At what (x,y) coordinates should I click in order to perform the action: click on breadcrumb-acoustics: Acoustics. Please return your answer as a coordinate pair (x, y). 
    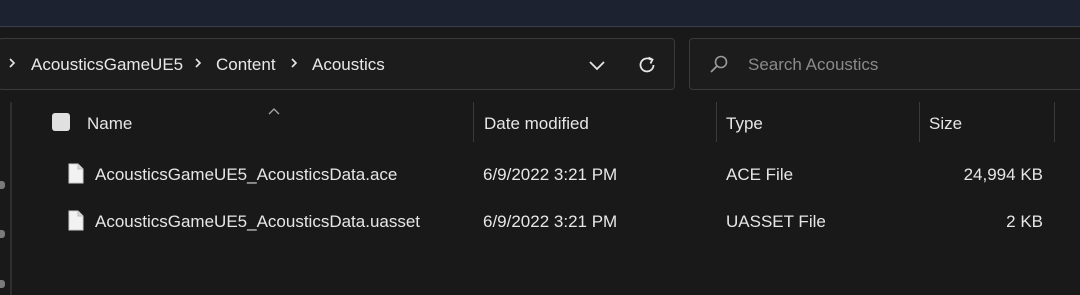
    Looking at the image, I should click on (348, 65).